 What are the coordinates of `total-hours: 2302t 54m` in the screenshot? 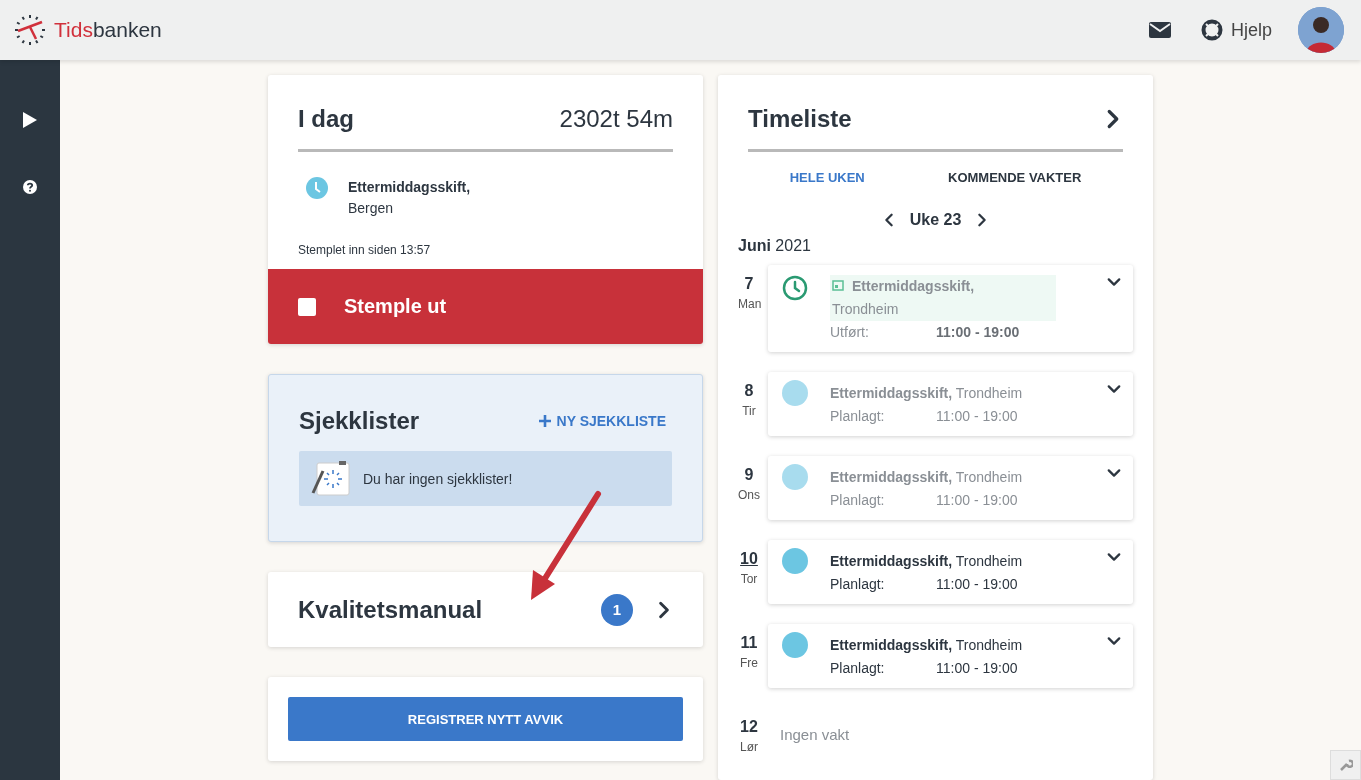 It's located at (616, 119).